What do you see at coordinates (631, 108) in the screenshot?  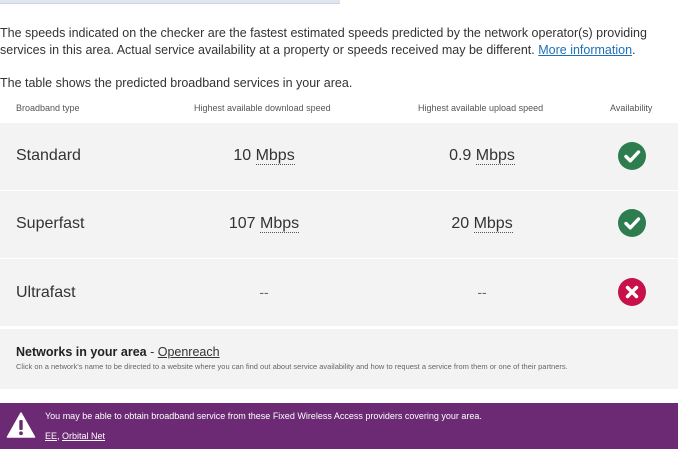 I see `header-availability: Availability` at bounding box center [631, 108].